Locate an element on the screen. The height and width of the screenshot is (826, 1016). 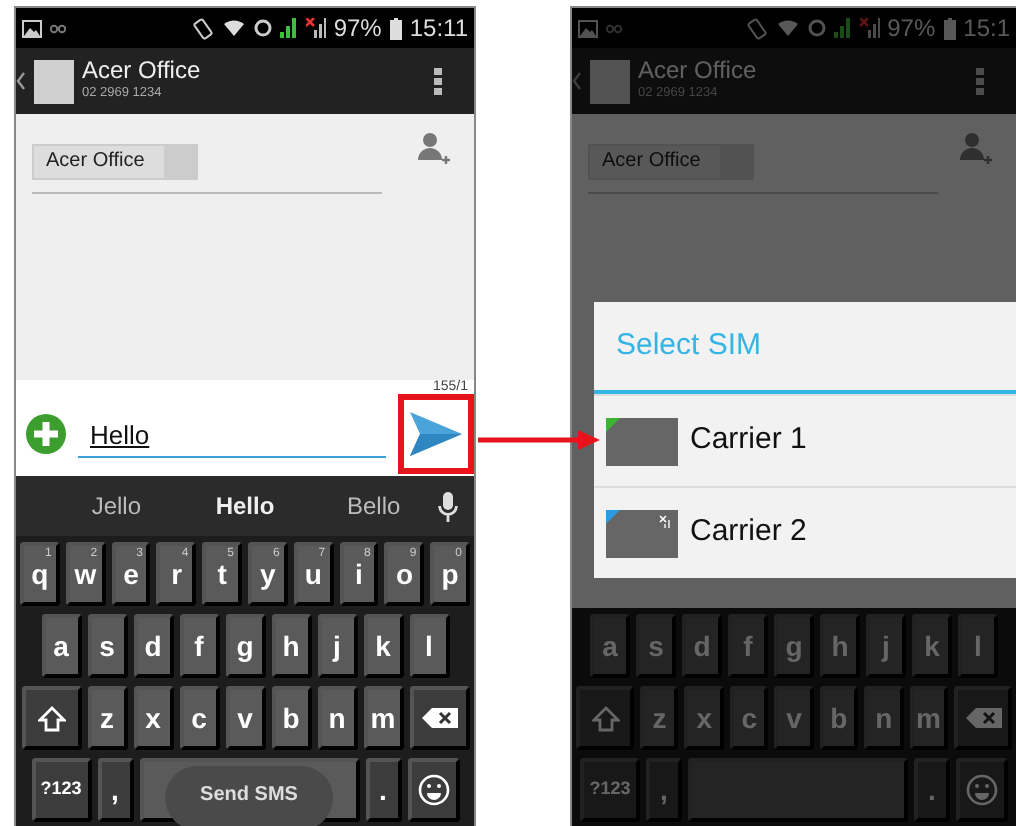
keyboard-key: n is located at coordinates (337, 718).